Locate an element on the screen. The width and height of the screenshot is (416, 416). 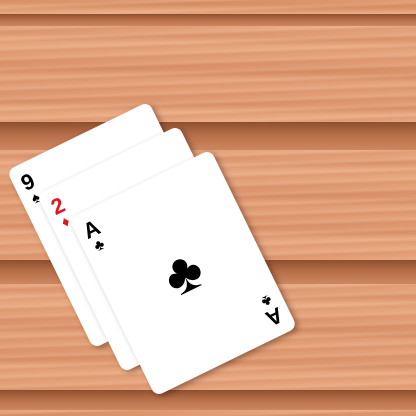
card-index-bottom: A ♣ is located at coordinates (271, 311).